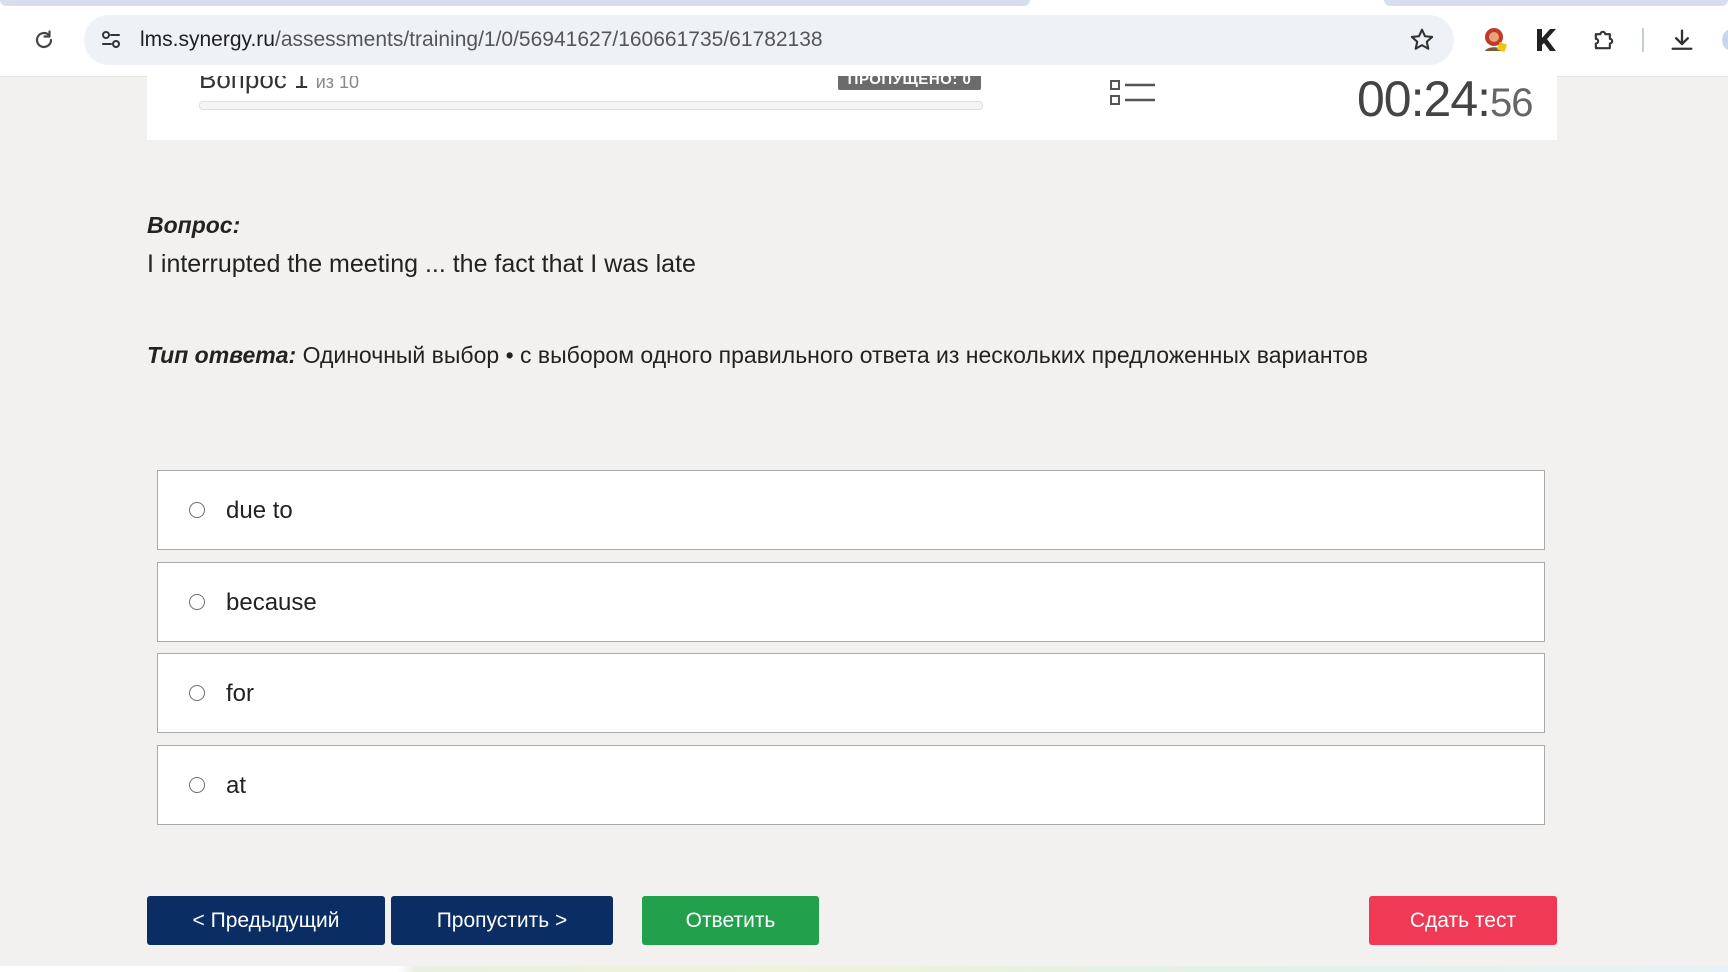 The image size is (1728, 972). I want to click on answer-option: due to, so click(851, 510).